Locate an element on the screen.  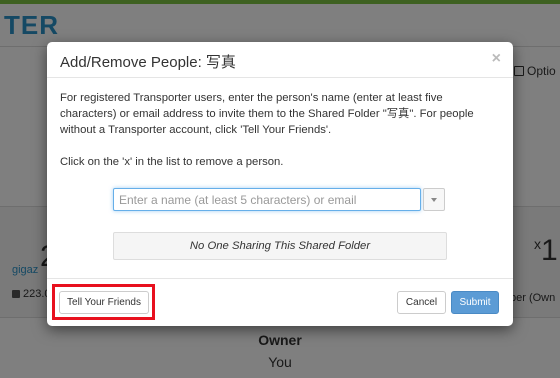
cancel-button: Cancel is located at coordinates (421, 302).